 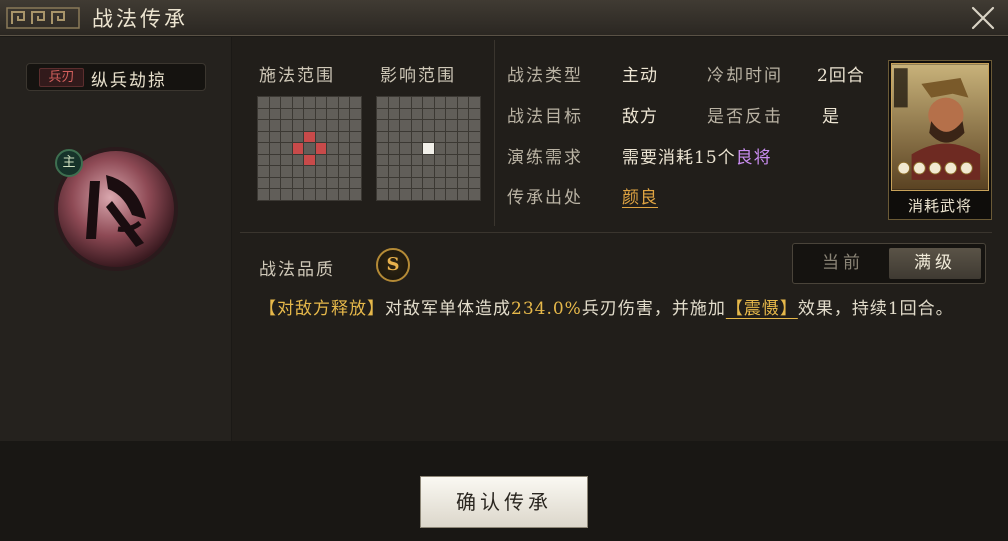 I want to click on drill-prefix: 需要消耗, so click(x=658, y=158).